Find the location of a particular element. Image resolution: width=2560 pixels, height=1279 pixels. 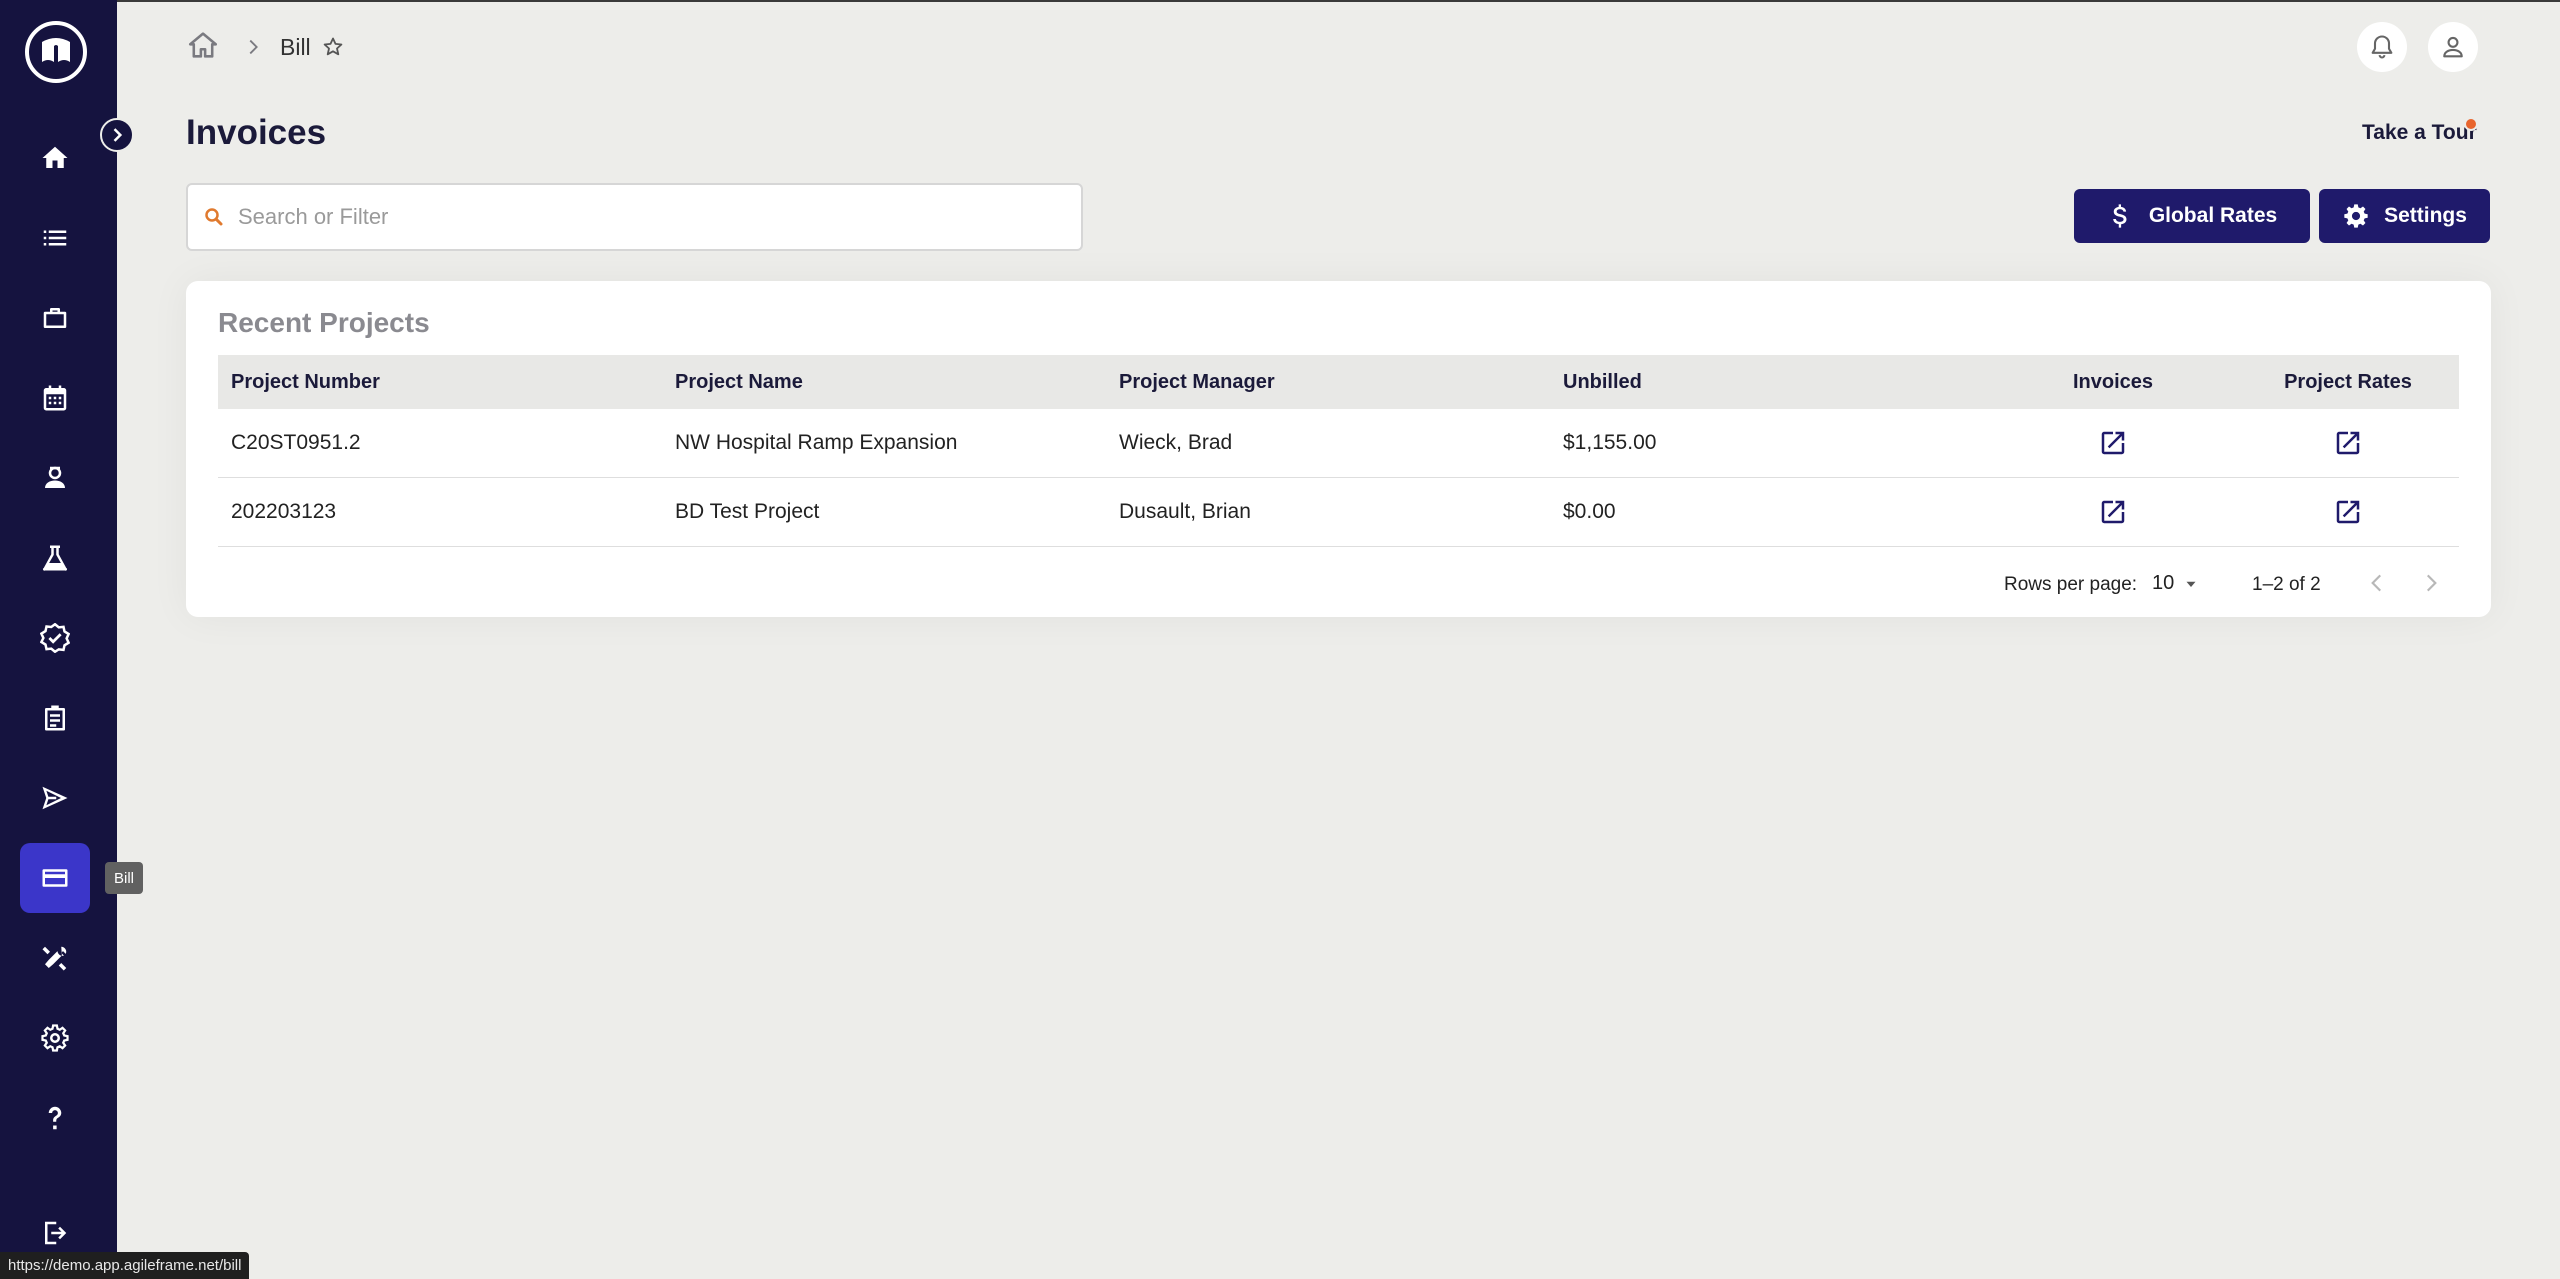

search-box is located at coordinates (634, 217).